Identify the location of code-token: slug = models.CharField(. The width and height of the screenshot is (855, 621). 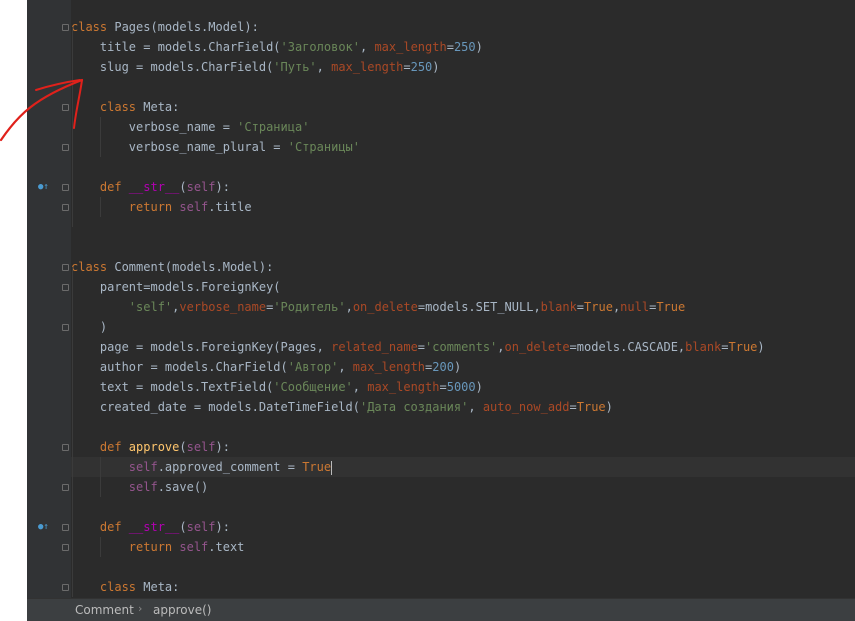
(172, 67).